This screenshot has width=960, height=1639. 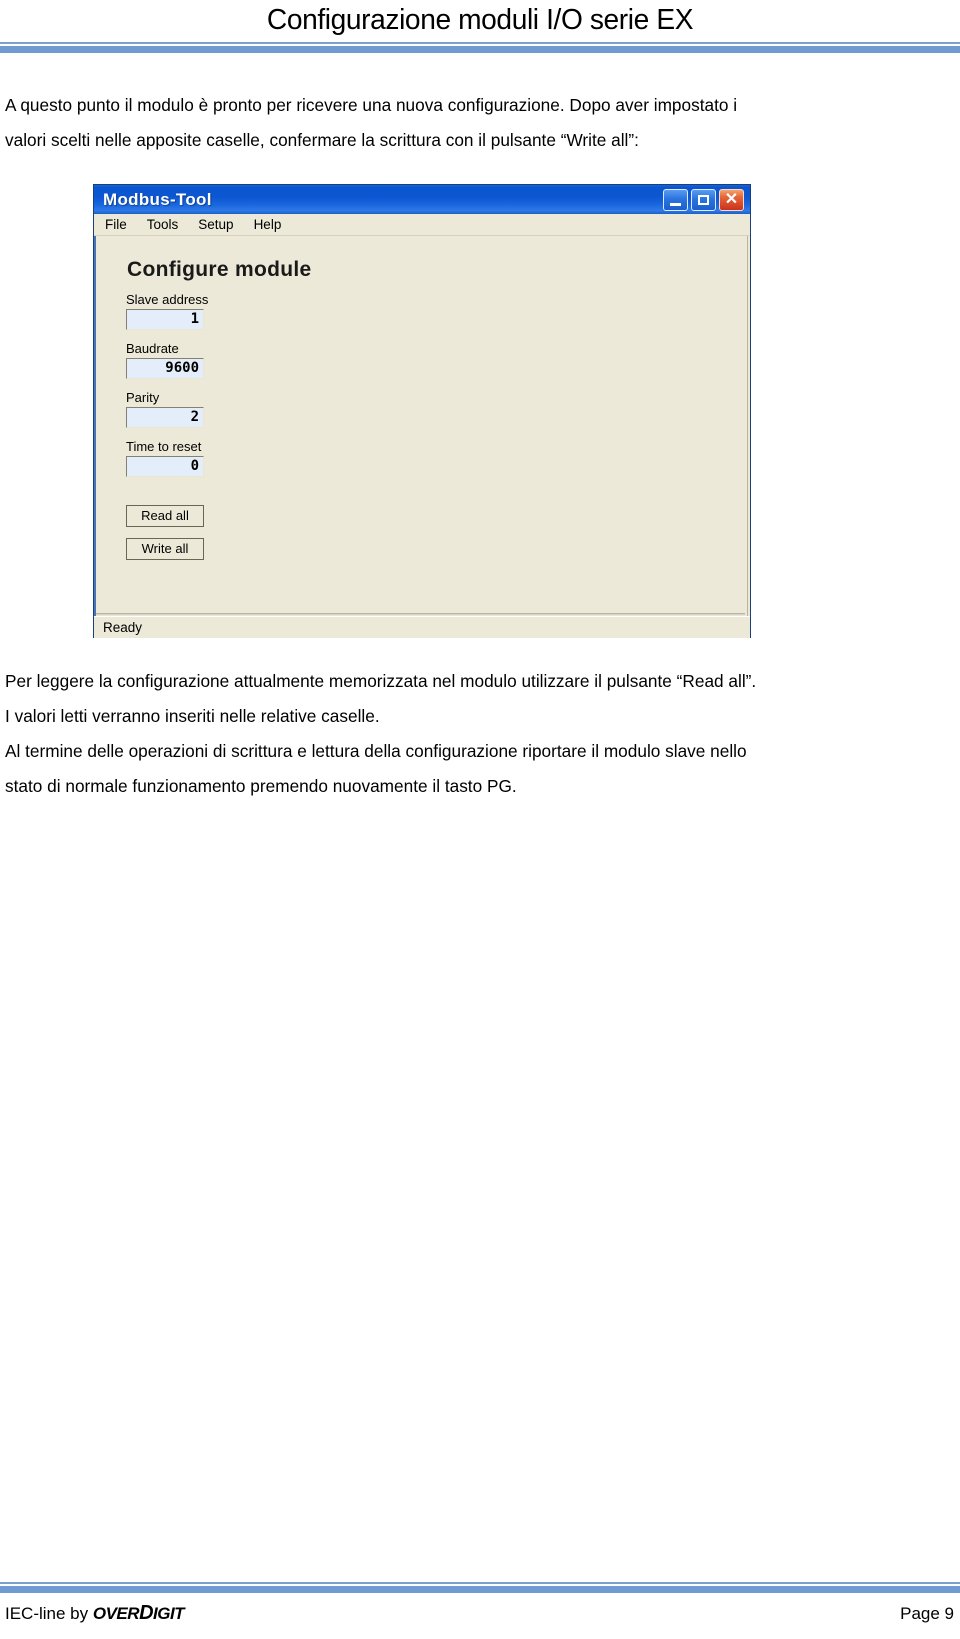 I want to click on header-divider, so click(x=480, y=47).